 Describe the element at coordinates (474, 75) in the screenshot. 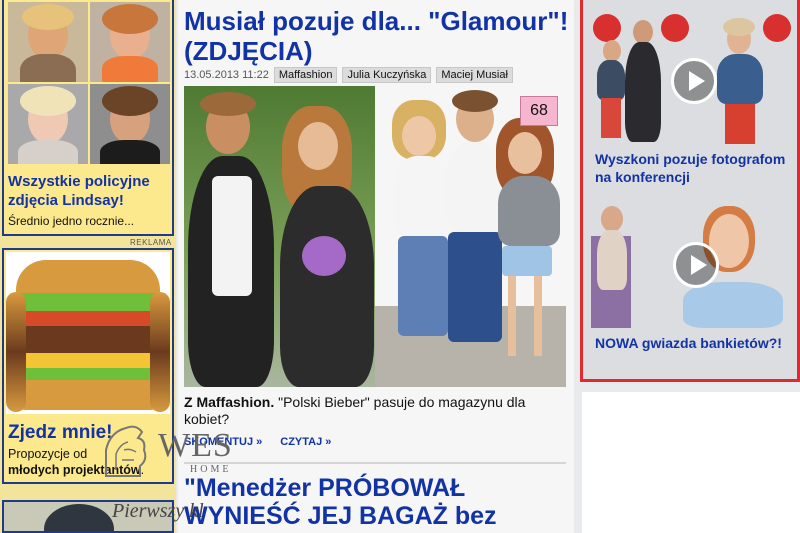

I see `tag-maciej-musial: Maciej Musiał` at that location.